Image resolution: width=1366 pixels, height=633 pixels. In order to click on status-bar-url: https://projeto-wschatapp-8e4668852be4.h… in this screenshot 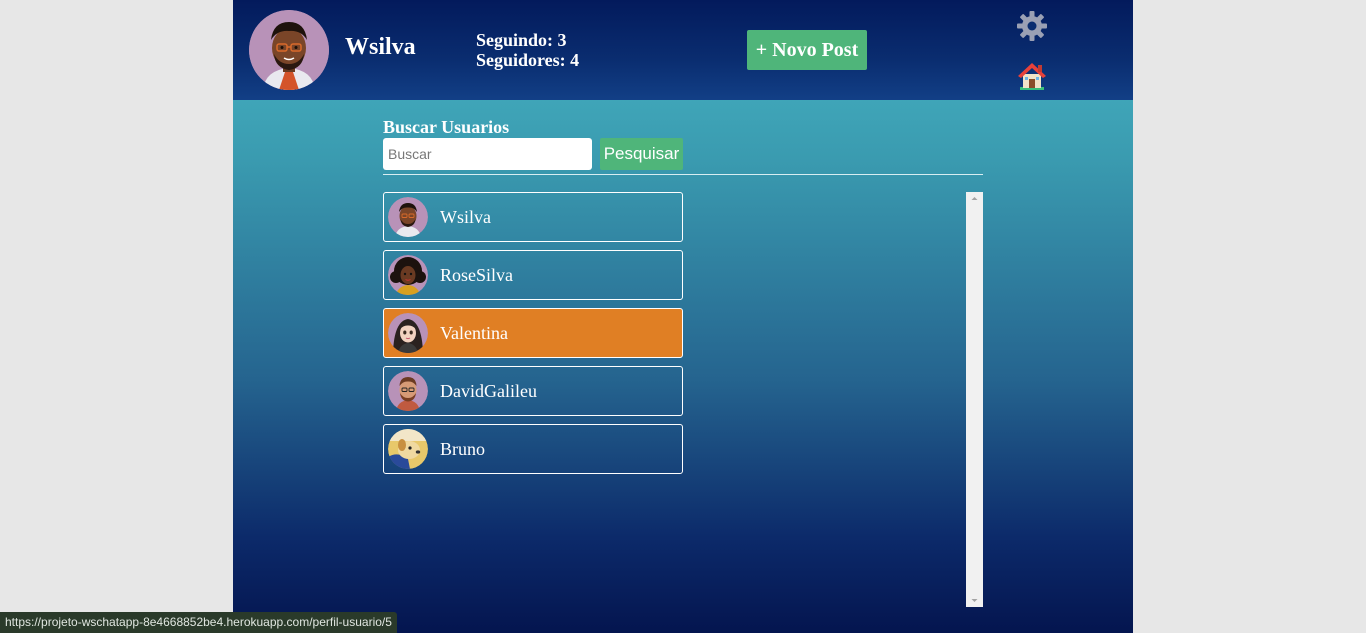, I will do `click(198, 622)`.